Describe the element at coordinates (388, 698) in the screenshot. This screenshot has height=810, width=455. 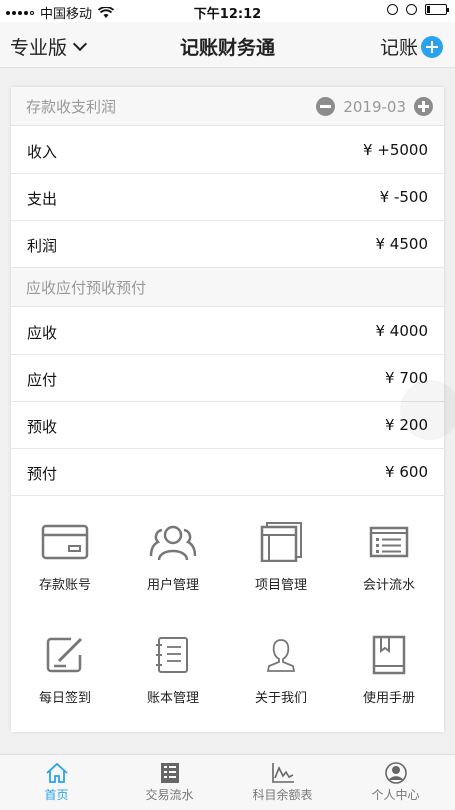
I see `grid-label: 使用手册` at that location.